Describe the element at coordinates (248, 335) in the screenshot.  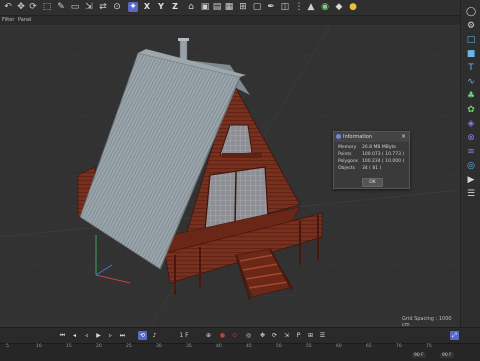
I see `key-selection-icon: ◎` at that location.